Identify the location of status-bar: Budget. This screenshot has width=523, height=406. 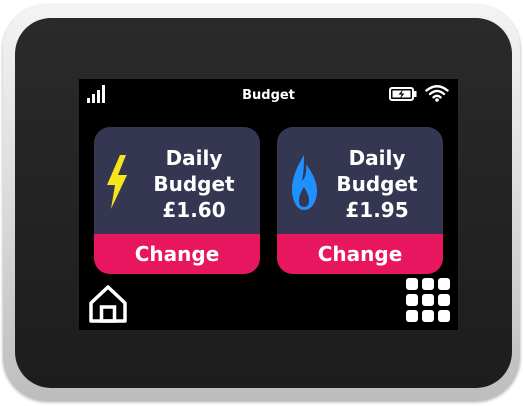
(268, 94).